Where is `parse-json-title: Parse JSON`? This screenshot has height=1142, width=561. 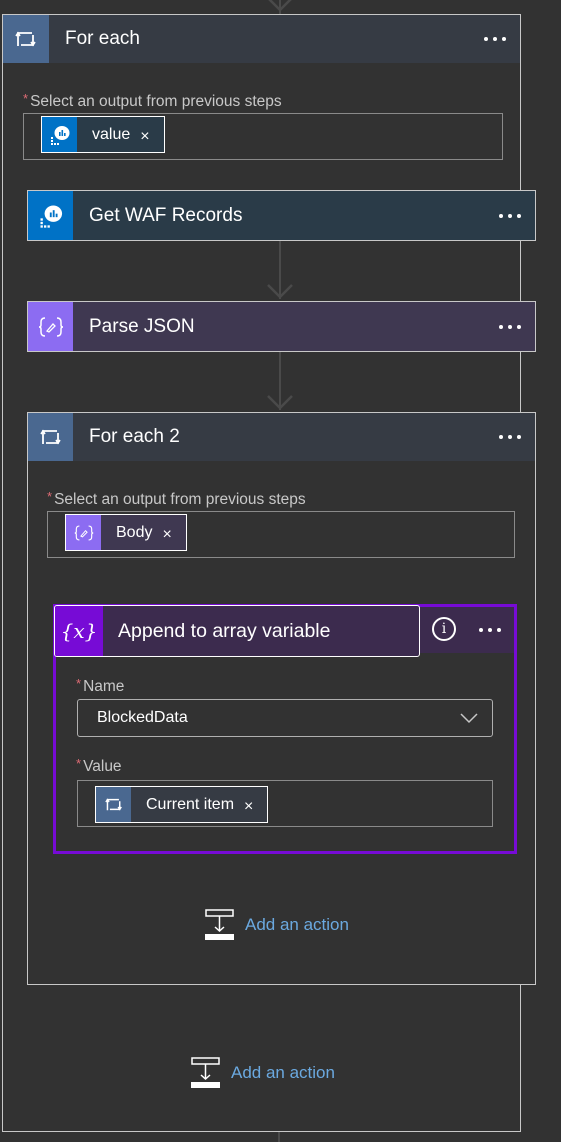 parse-json-title: Parse JSON is located at coordinates (142, 326).